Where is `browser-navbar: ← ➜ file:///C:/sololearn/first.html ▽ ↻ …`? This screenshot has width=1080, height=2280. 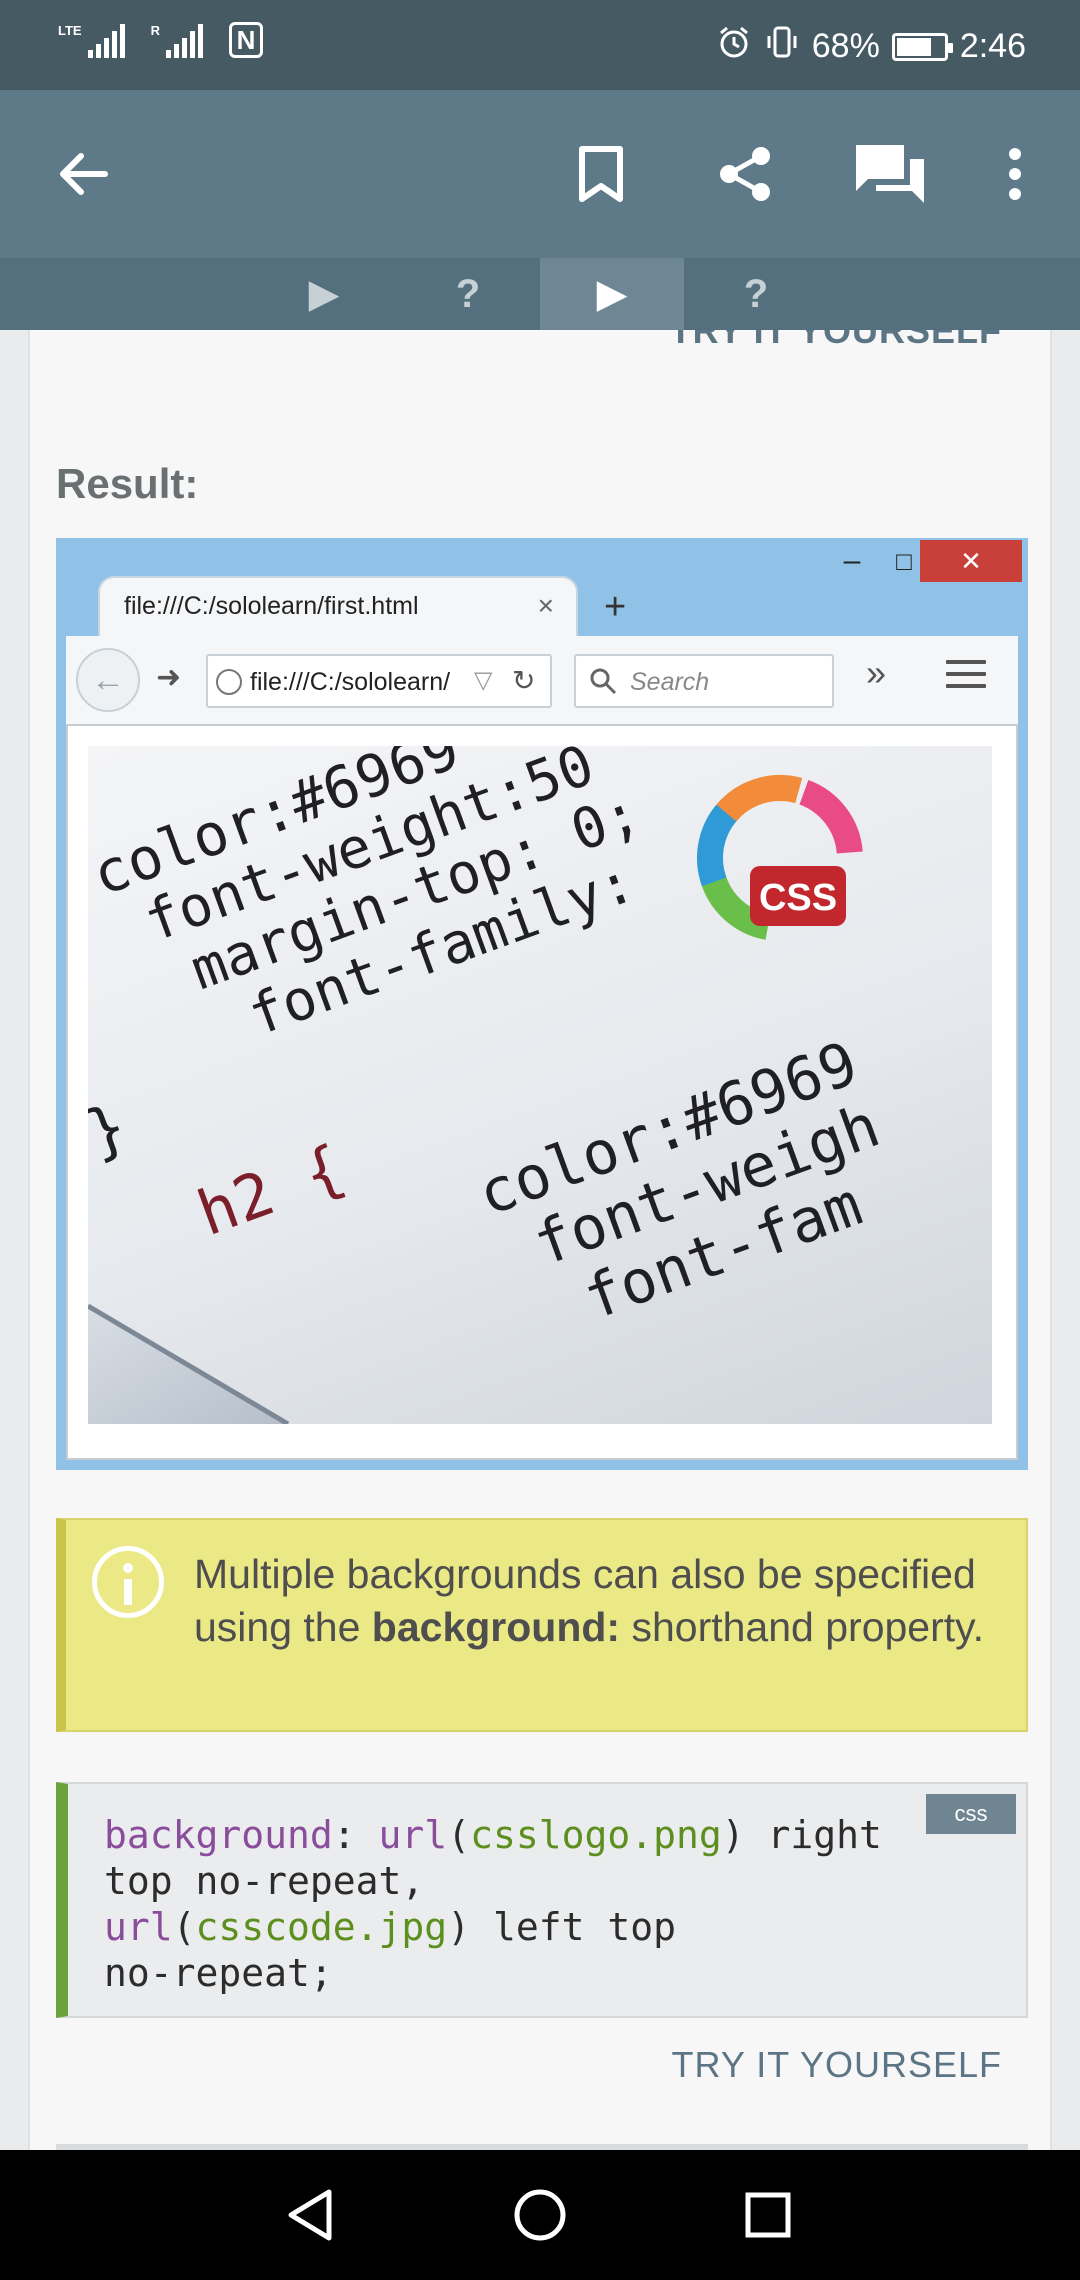
browser-navbar: ← ➜ file:///C:/sololearn/first.html ▽ ↻ … is located at coordinates (542, 681).